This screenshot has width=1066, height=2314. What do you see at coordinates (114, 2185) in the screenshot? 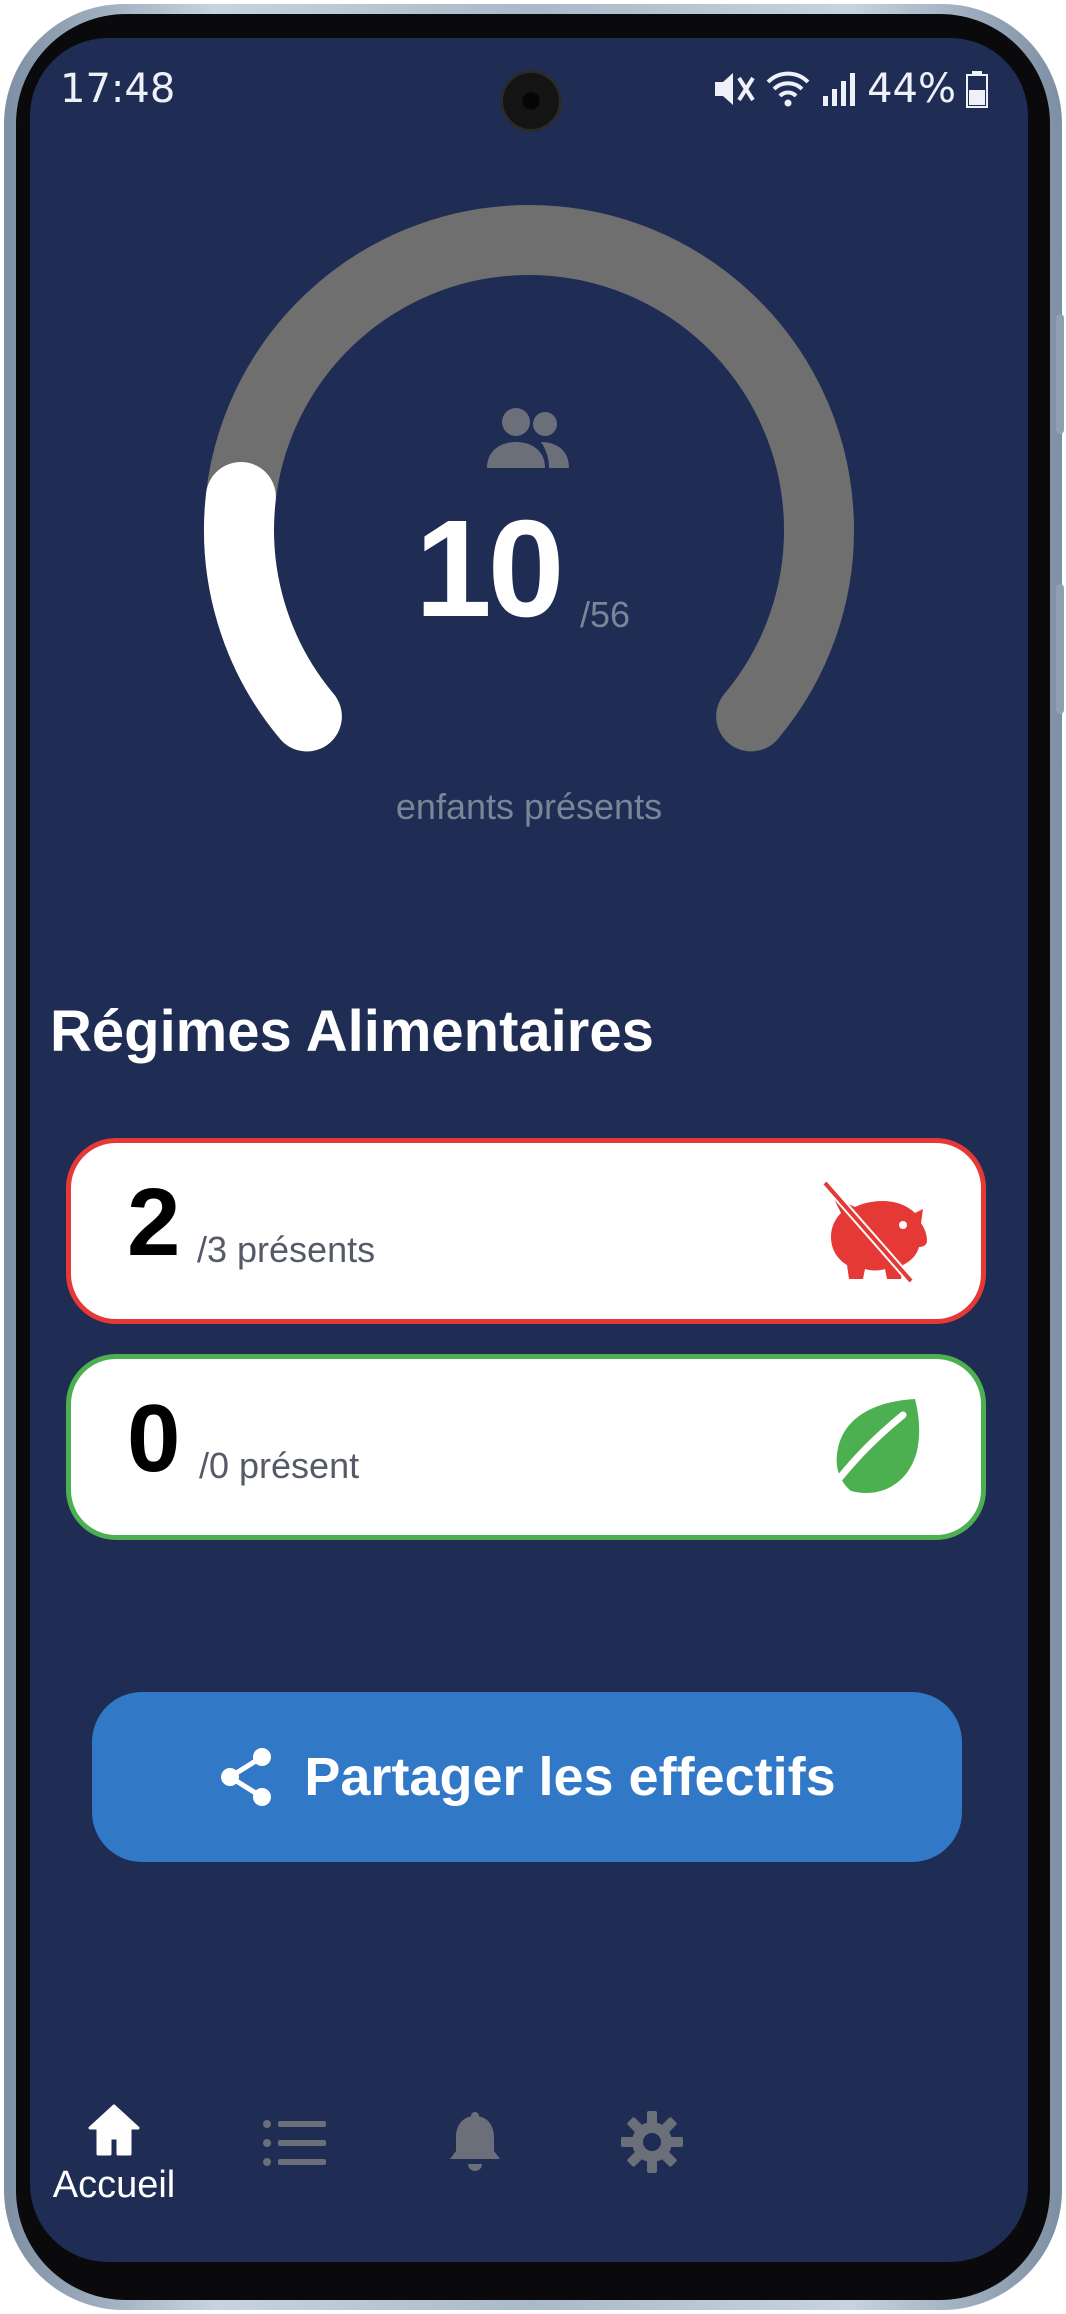
I see `nav-home-label: Accueil` at bounding box center [114, 2185].